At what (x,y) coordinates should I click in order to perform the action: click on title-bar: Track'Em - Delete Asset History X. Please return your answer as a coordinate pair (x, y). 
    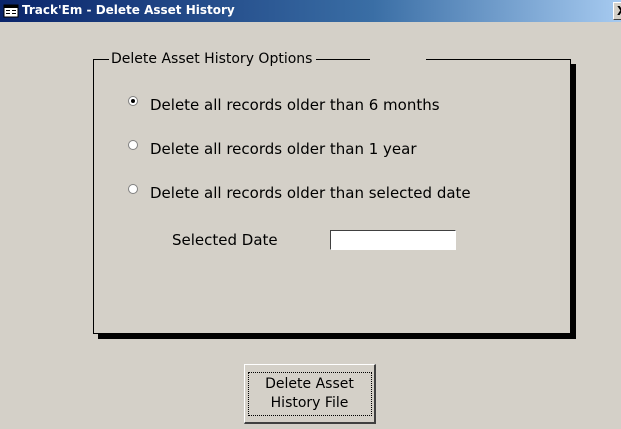
    Looking at the image, I should click on (310, 11).